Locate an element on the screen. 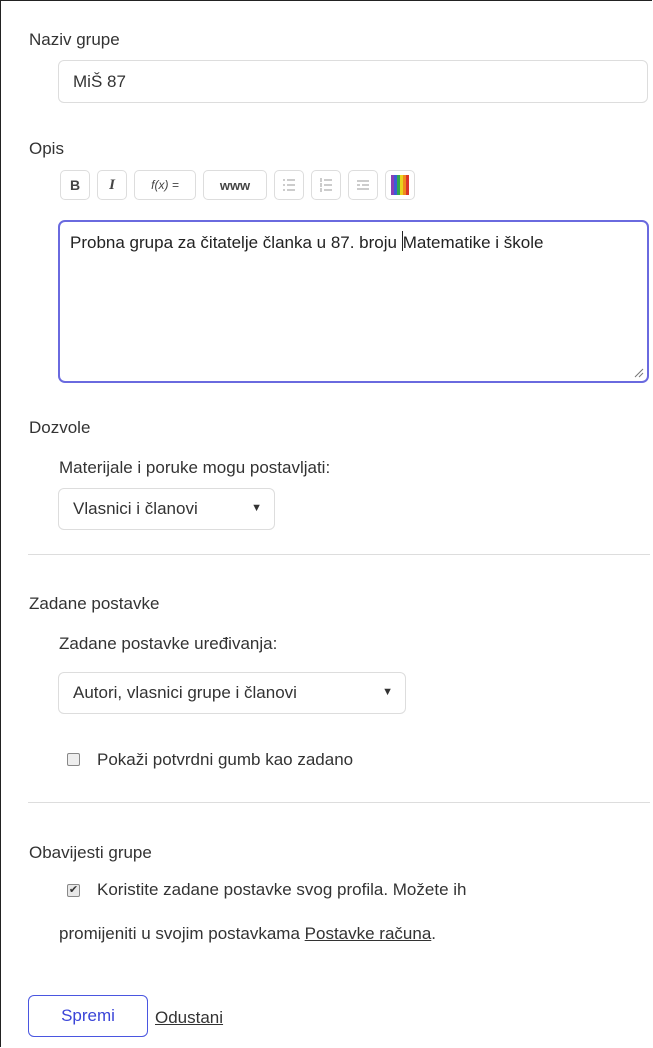 This screenshot has height=1048, width=653. link-button: www is located at coordinates (235, 185).